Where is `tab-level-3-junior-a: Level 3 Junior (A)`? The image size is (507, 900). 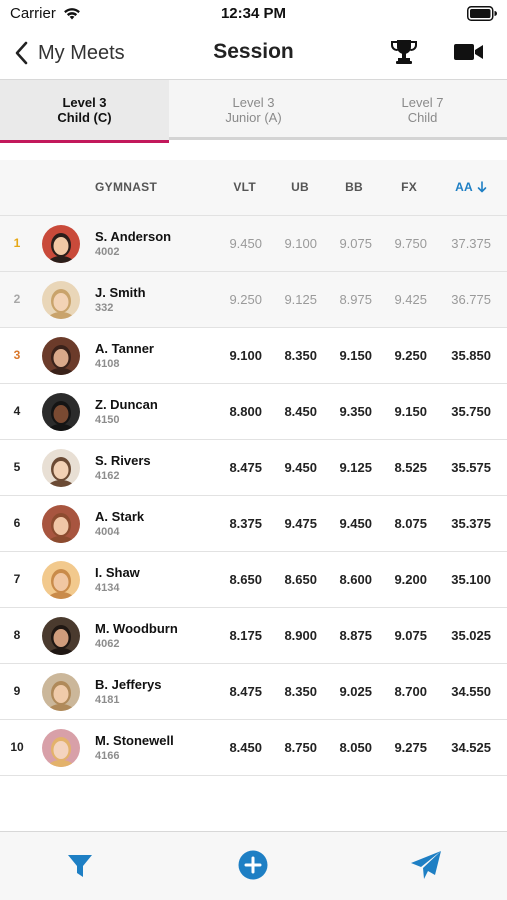
tab-level-3-junior-a: Level 3 Junior (A) is located at coordinates (253, 110).